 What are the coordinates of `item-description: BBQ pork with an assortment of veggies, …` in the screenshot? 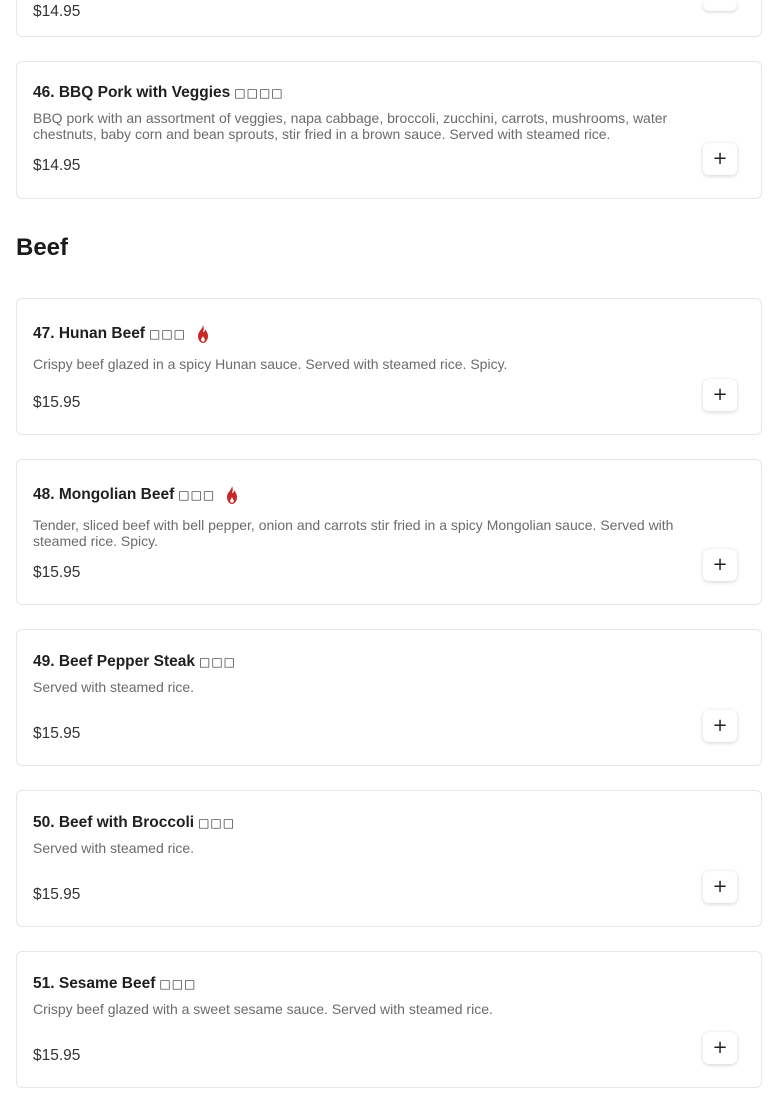 It's located at (350, 126).